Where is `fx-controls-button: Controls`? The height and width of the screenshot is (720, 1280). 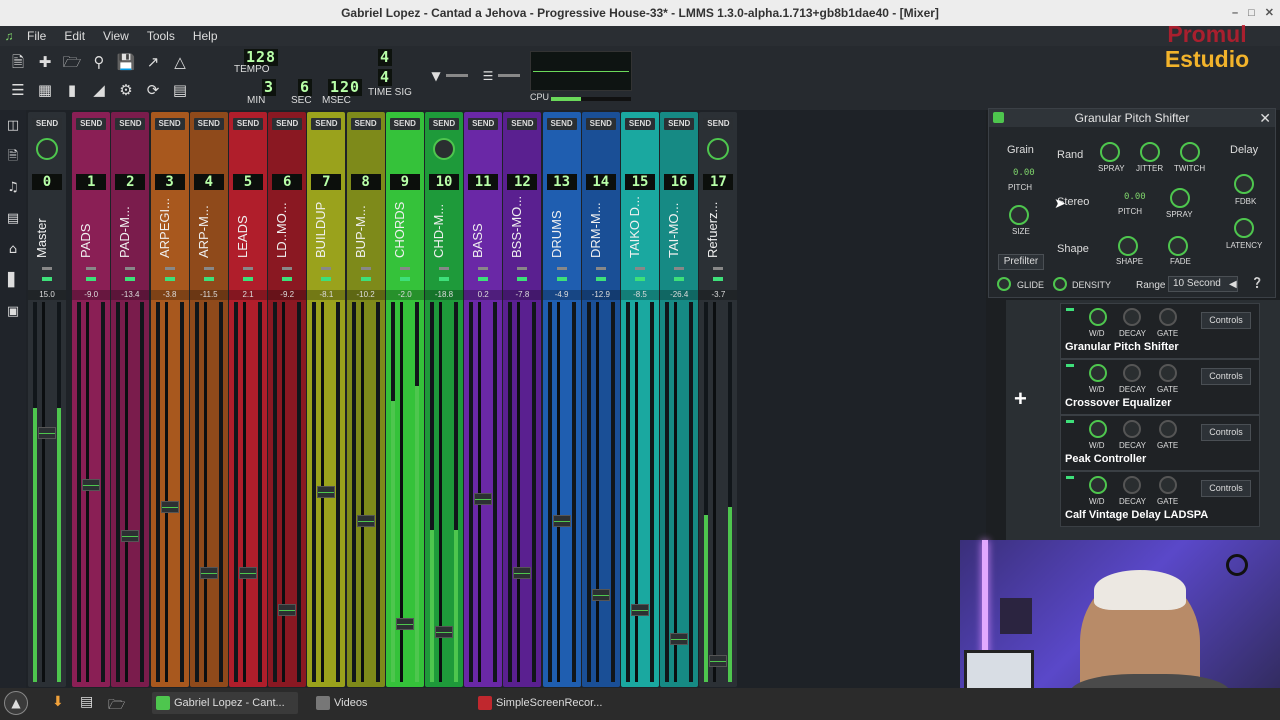 fx-controls-button: Controls is located at coordinates (1226, 488).